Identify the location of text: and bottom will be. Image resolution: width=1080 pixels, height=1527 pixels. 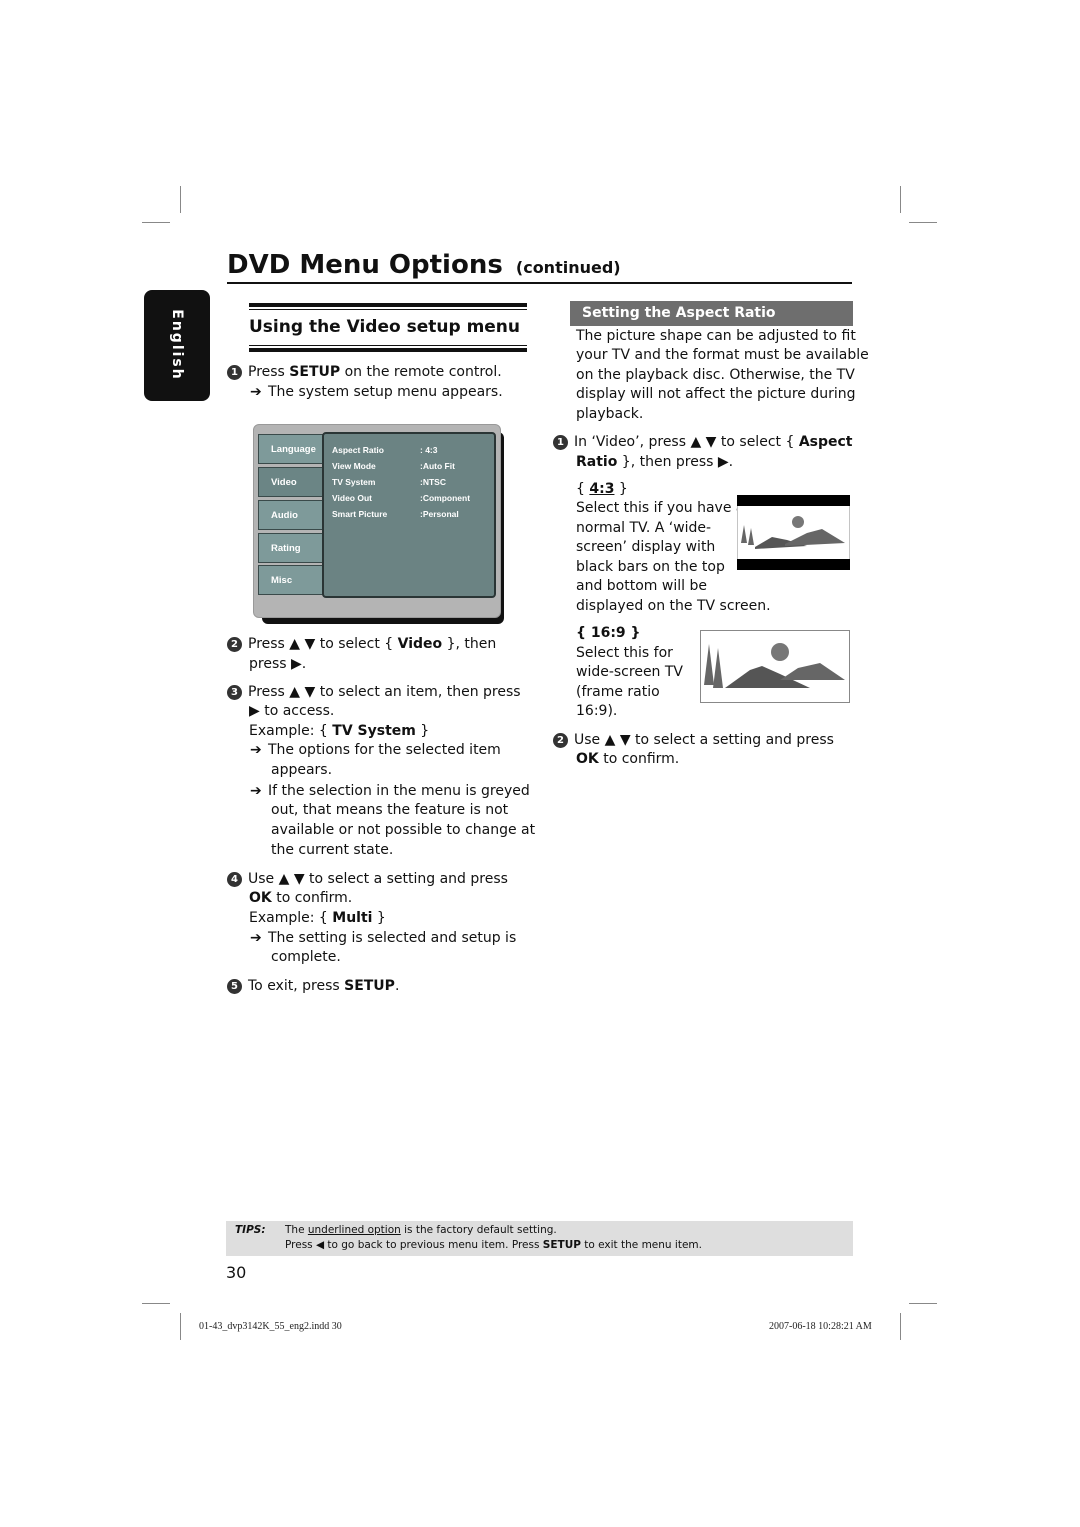
(641, 586).